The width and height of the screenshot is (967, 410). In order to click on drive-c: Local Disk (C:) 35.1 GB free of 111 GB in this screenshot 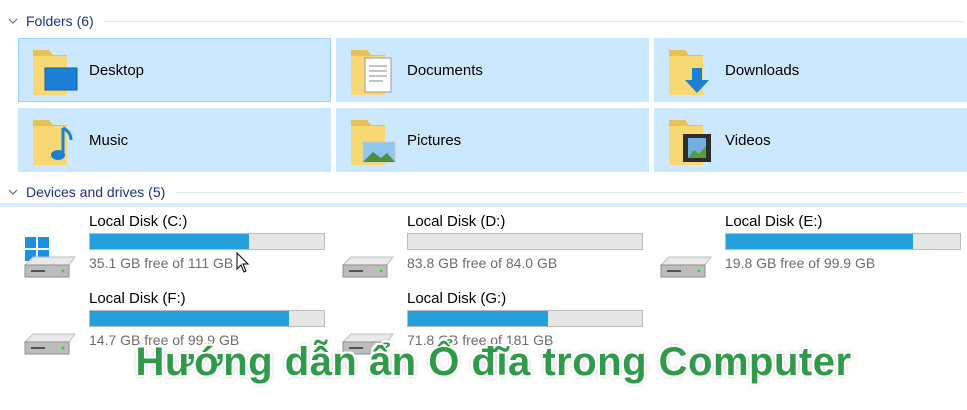, I will do `click(174, 246)`.